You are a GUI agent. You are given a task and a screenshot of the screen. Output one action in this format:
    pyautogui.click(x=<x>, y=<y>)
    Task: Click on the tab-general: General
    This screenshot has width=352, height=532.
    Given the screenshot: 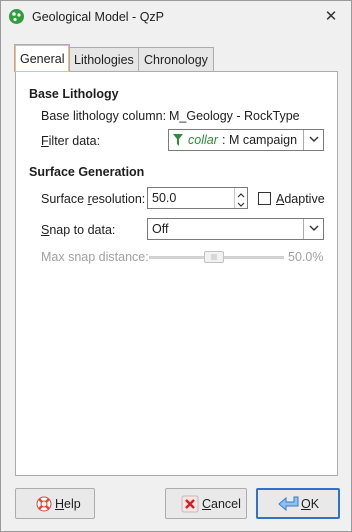 What is the action you would take?
    pyautogui.click(x=42, y=58)
    